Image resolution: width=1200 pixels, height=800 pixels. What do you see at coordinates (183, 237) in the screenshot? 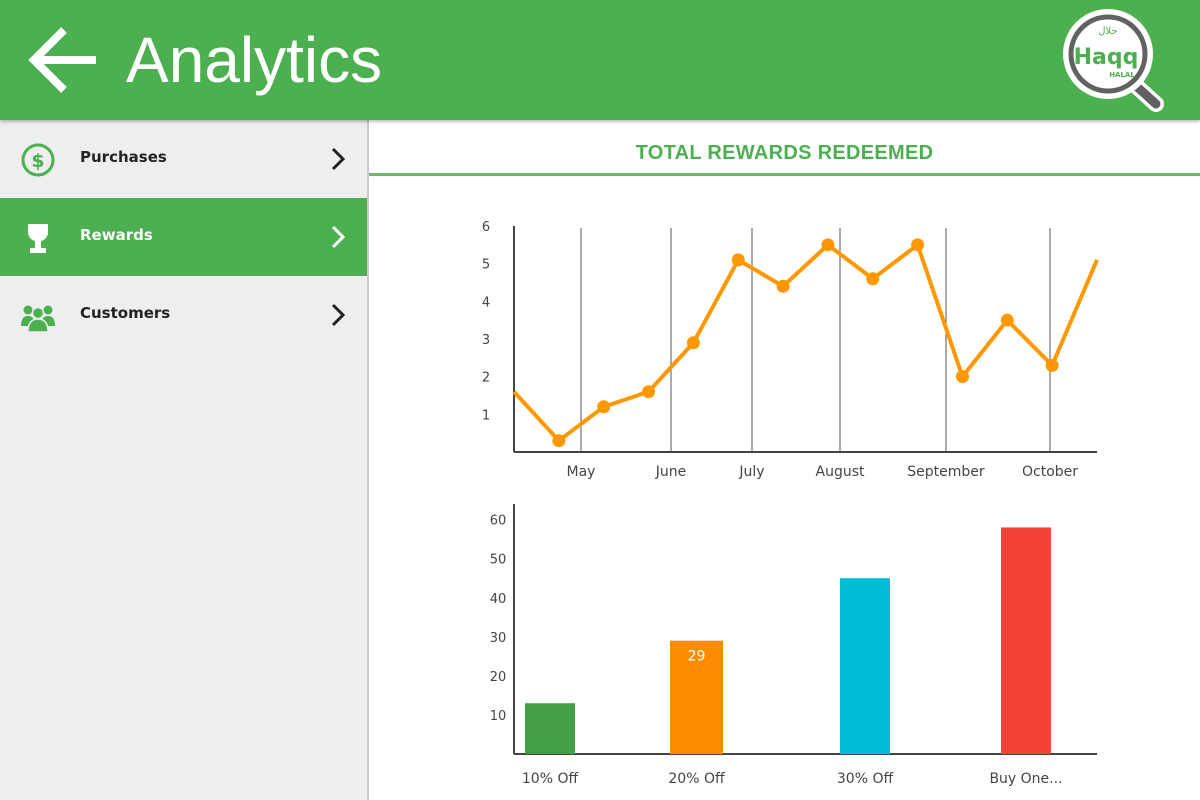
I see `sidebar-item-rewards: Rewards` at bounding box center [183, 237].